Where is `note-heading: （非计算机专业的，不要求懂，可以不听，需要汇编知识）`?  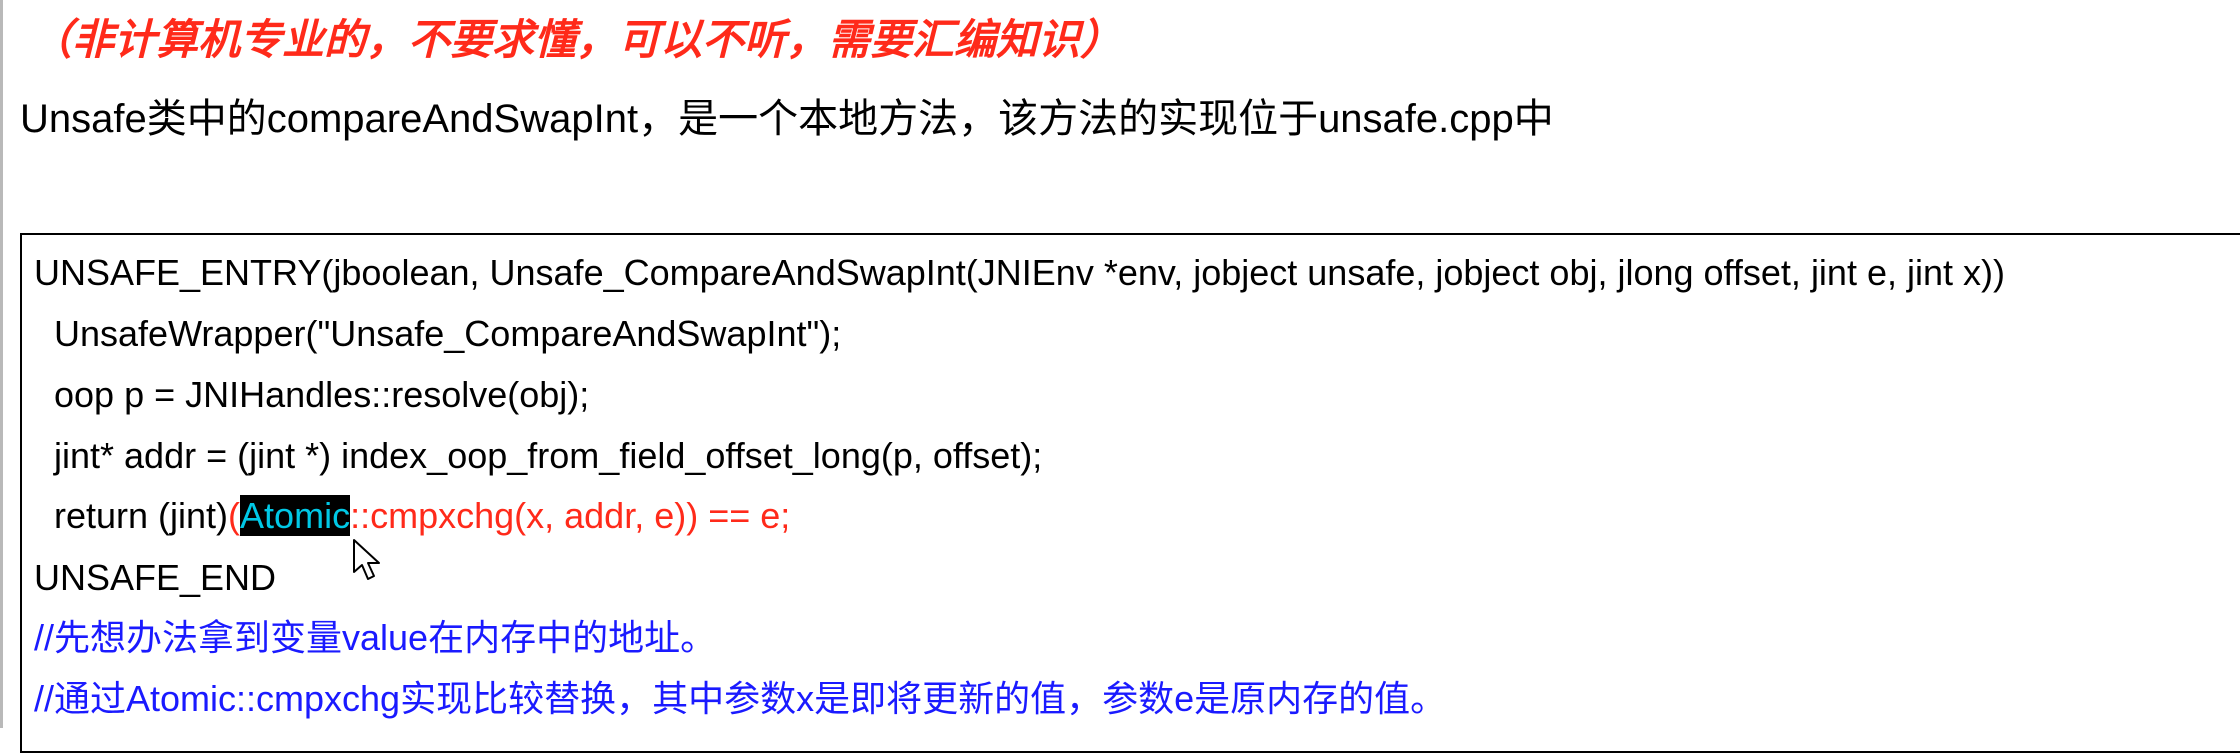
note-heading: （非计算机专业的，不要求懂，可以不听，需要汇编知识） is located at coordinates (576, 39).